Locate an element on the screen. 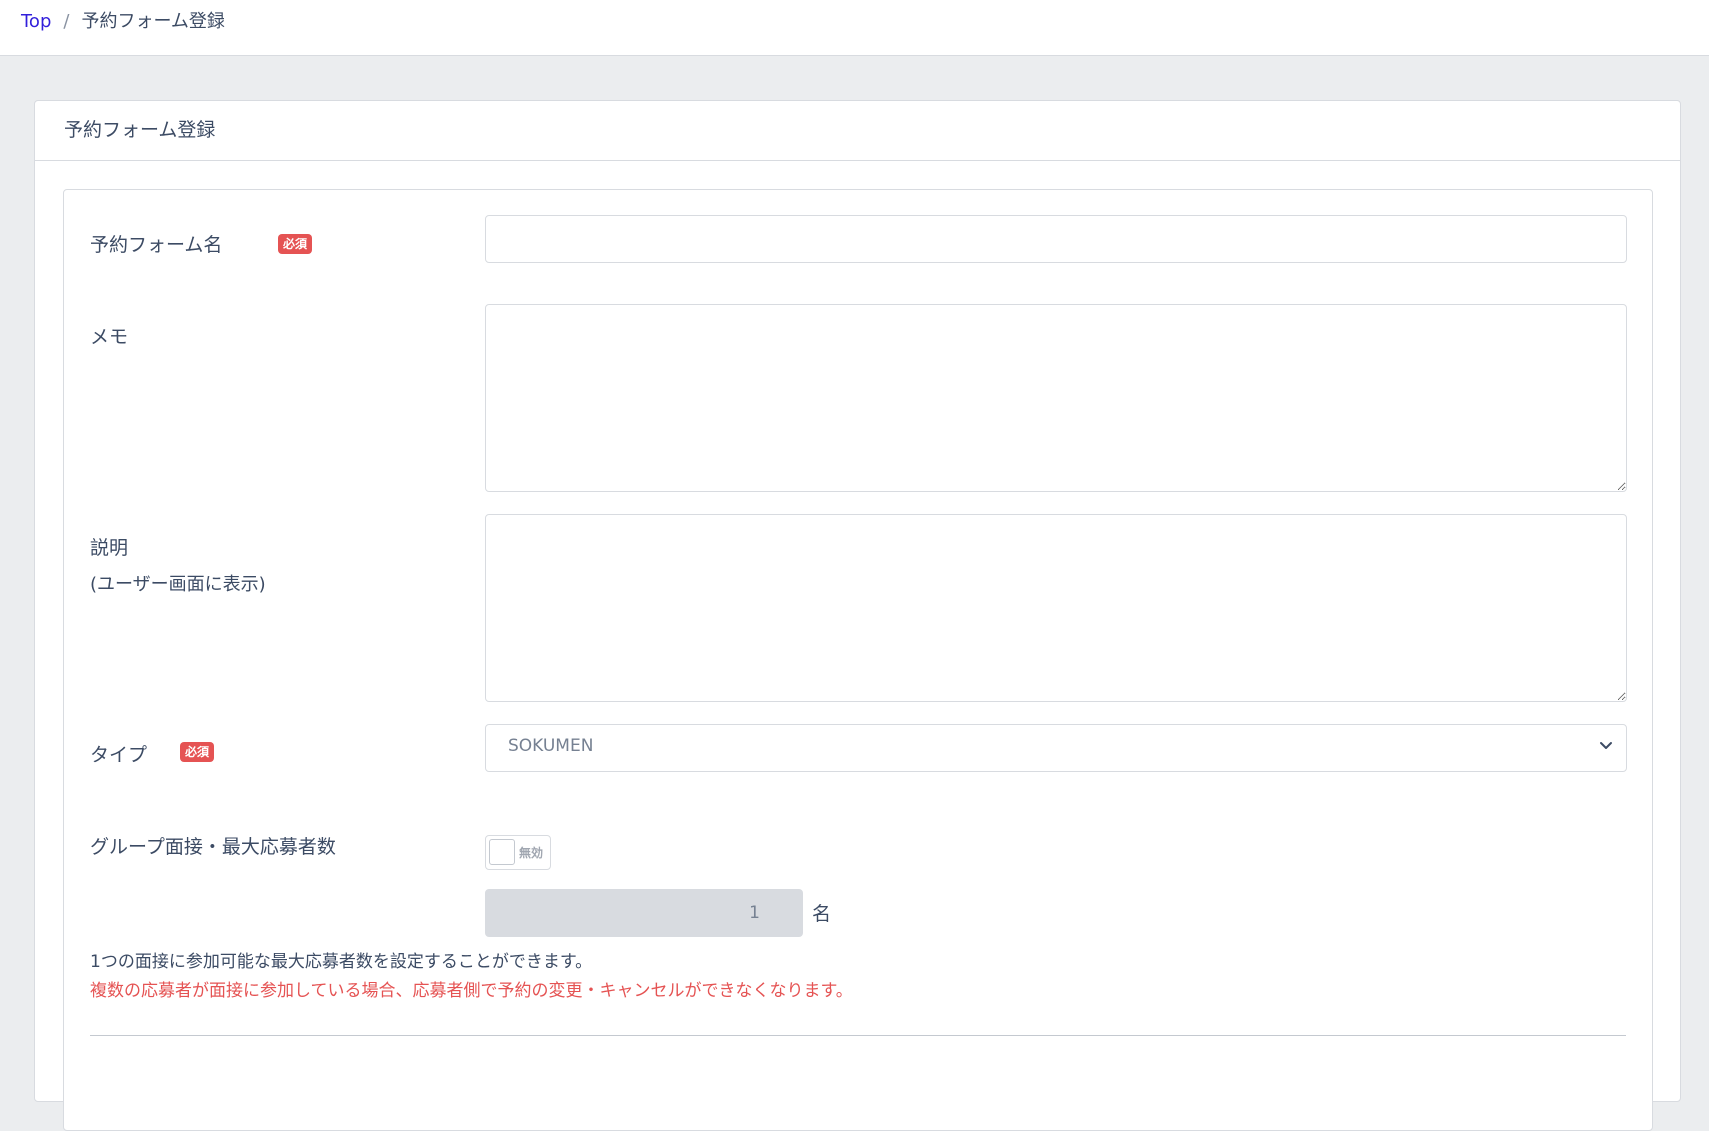 The image size is (1709, 1131). max-applicants-unit: 名 is located at coordinates (822, 914).